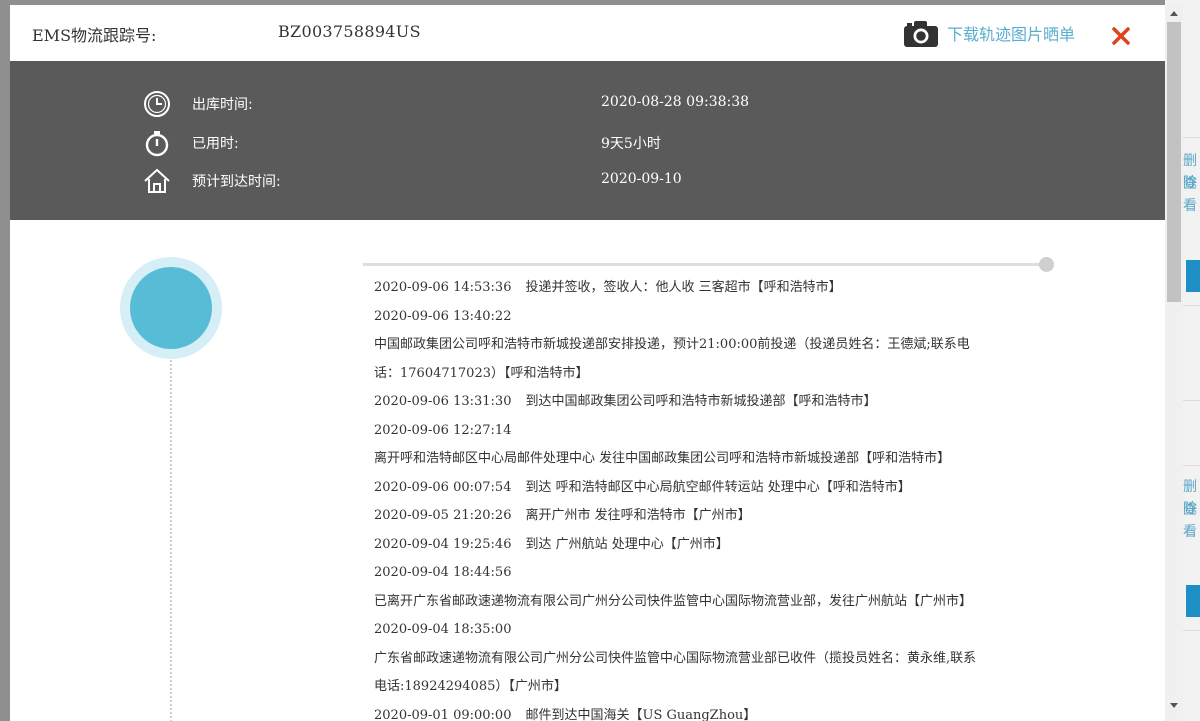  What do you see at coordinates (1174, 363) in the screenshot?
I see `scrollbar` at bounding box center [1174, 363].